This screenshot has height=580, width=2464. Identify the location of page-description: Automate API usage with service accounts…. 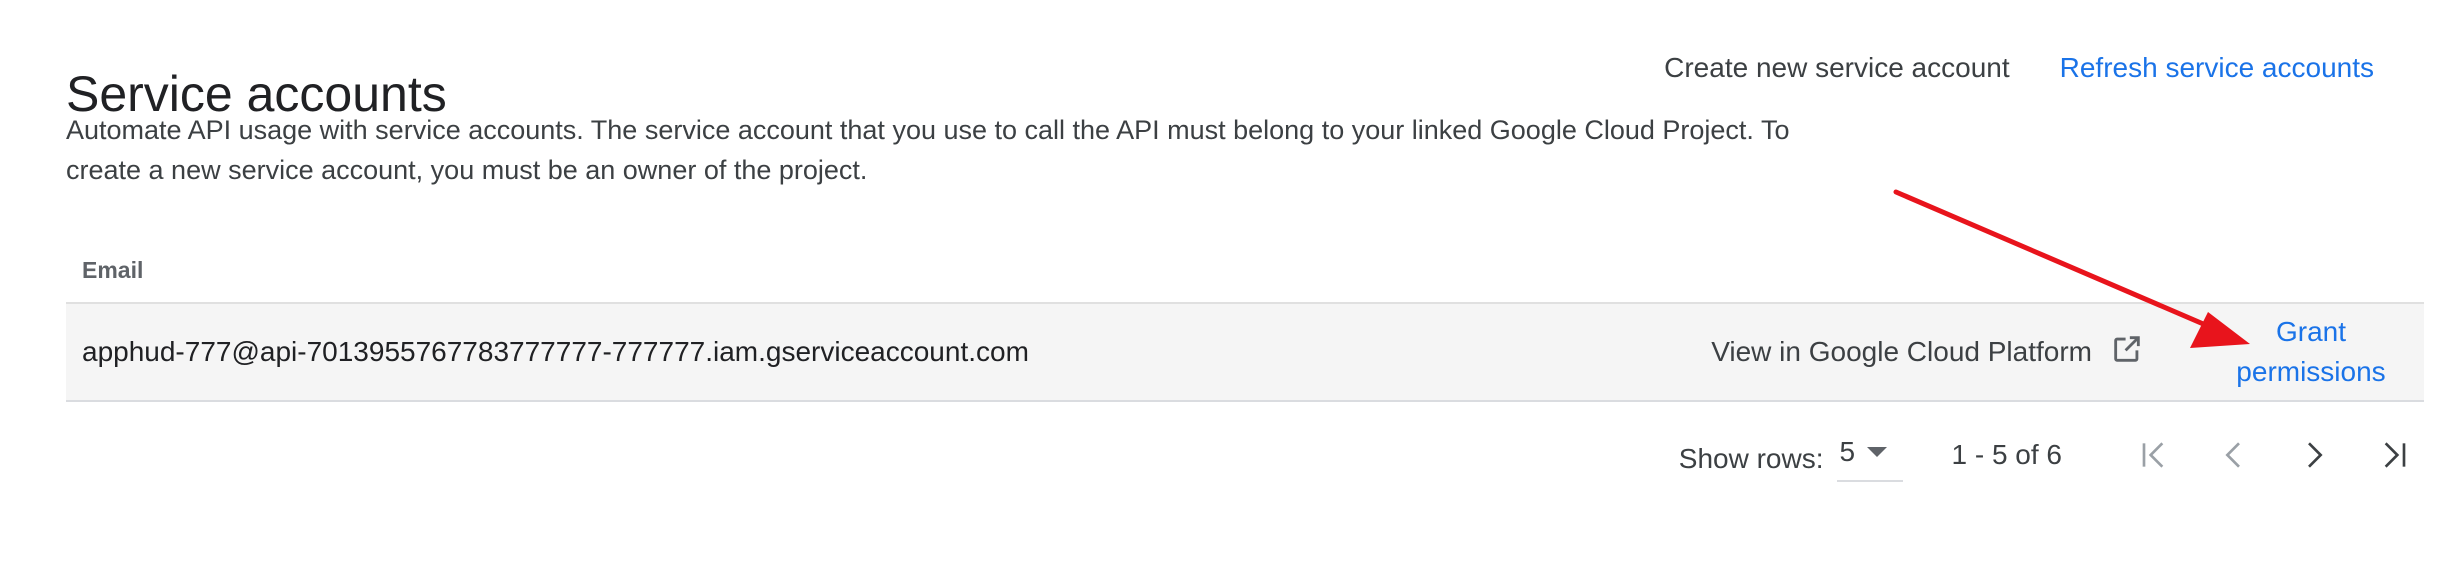
(928, 150).